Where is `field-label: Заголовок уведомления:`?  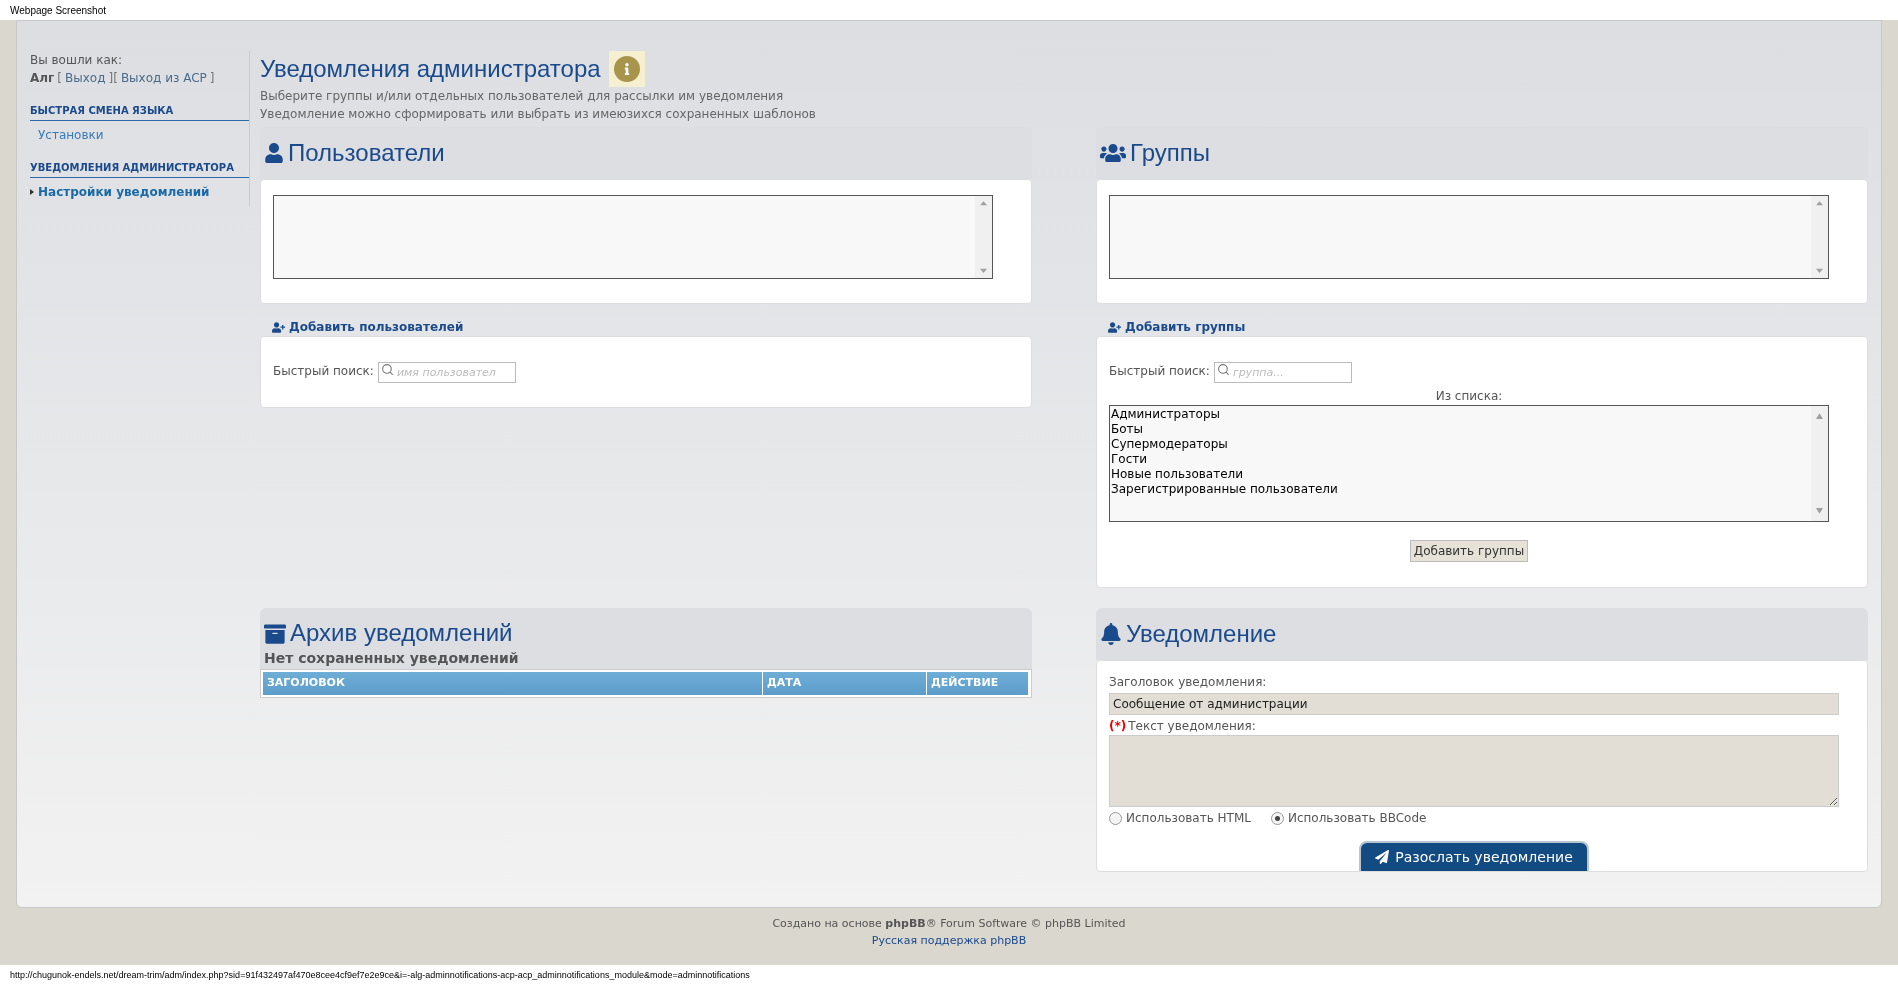
field-label: Заголовок уведомления: is located at coordinates (1188, 682).